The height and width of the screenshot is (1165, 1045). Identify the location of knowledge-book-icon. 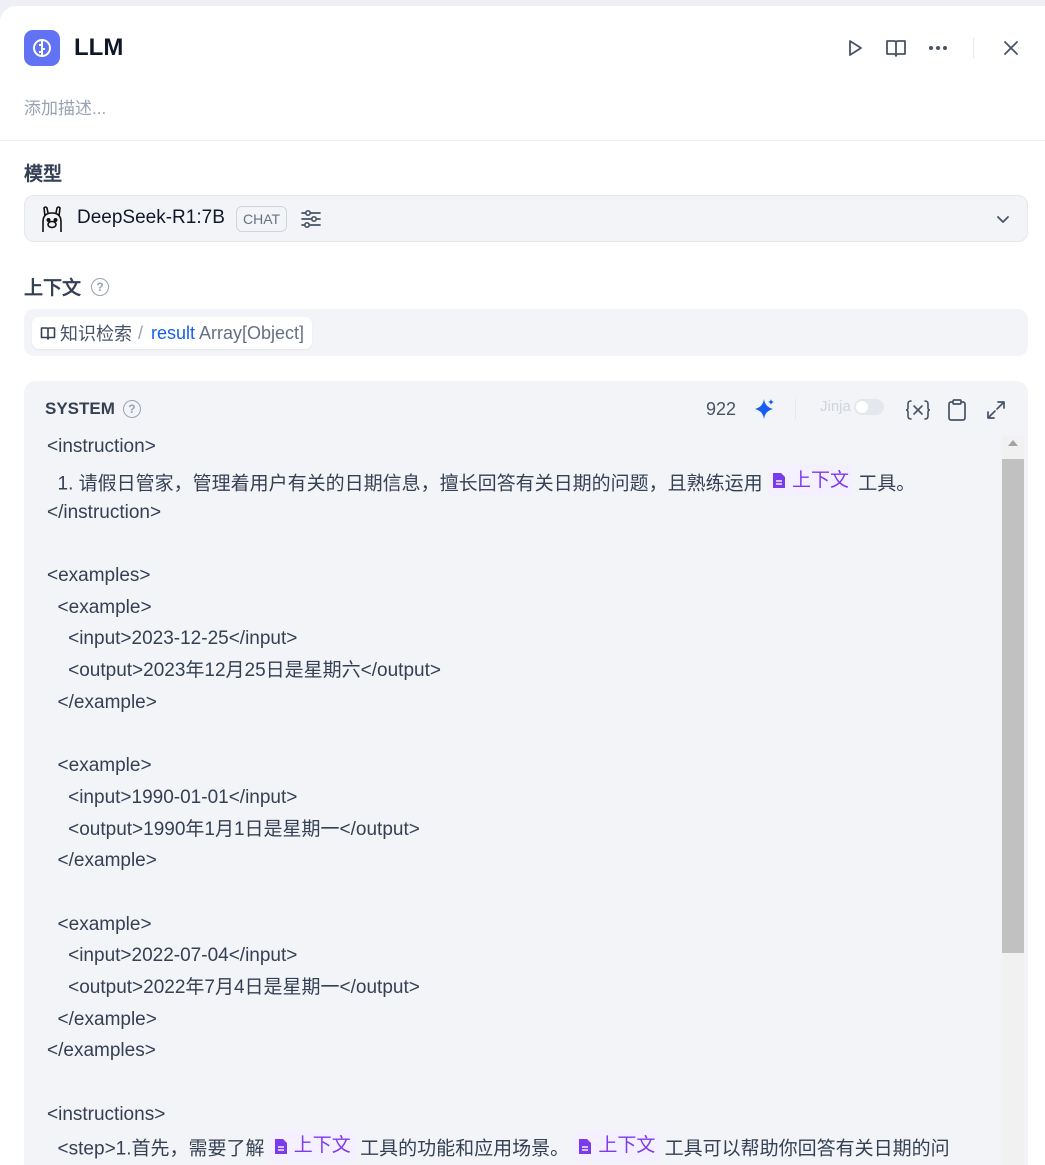
(48, 333).